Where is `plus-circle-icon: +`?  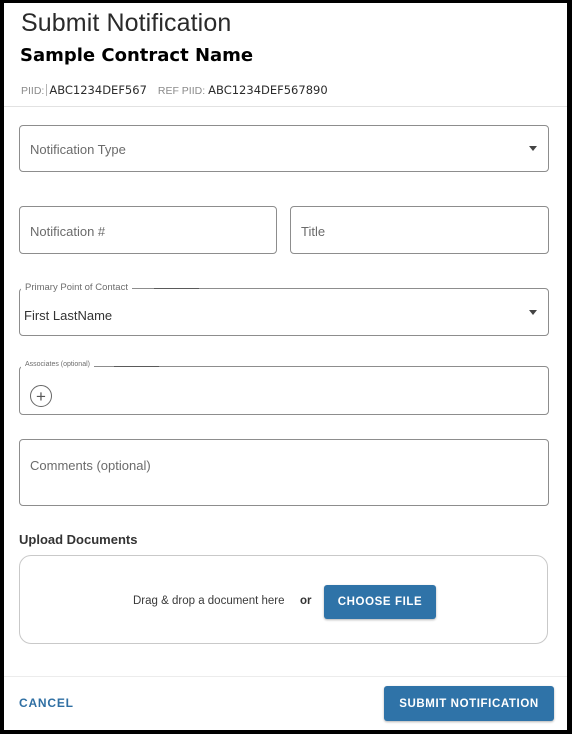 plus-circle-icon: + is located at coordinates (41, 396).